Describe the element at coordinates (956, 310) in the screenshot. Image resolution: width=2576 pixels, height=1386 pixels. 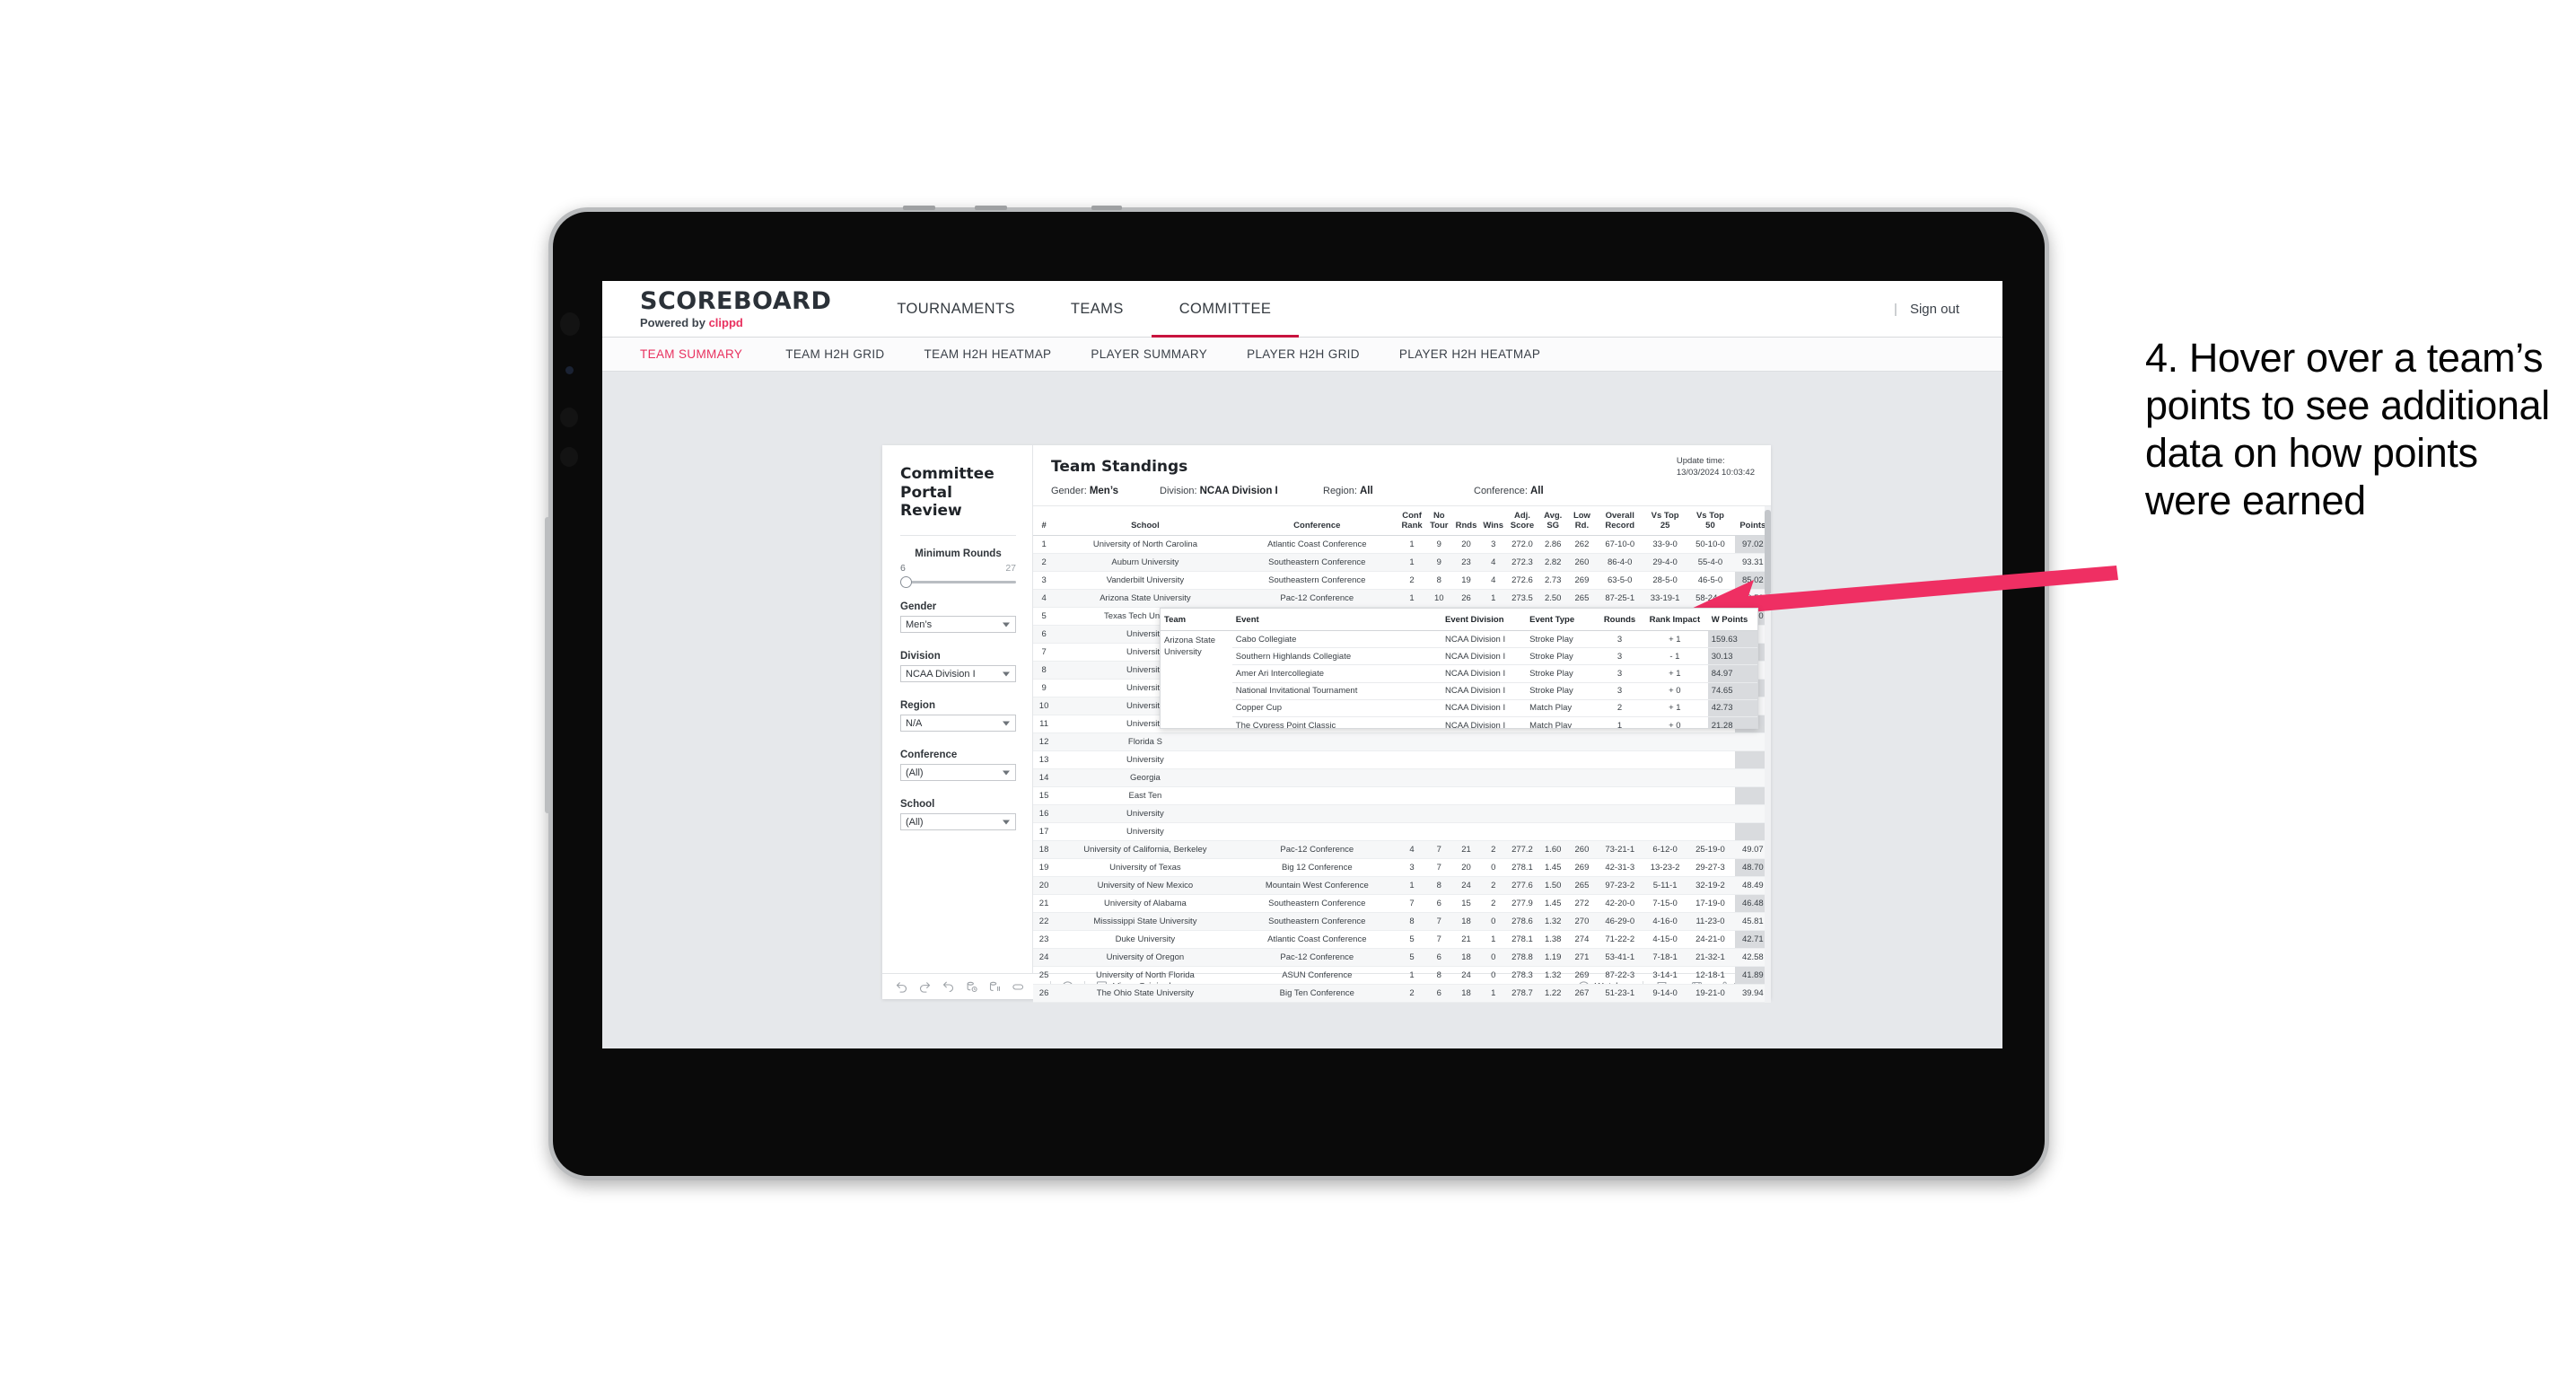
I see `nav-item-tournaments: TOURNAMENTS` at that location.